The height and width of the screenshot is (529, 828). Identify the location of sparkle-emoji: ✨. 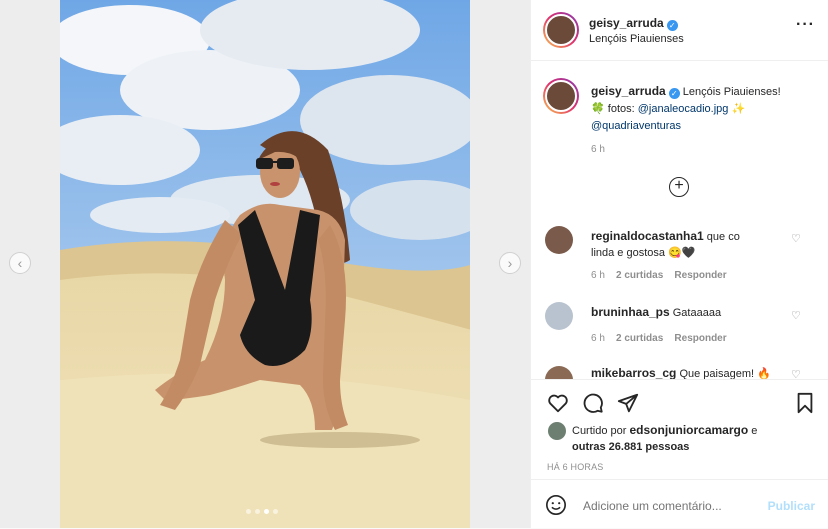
(738, 109).